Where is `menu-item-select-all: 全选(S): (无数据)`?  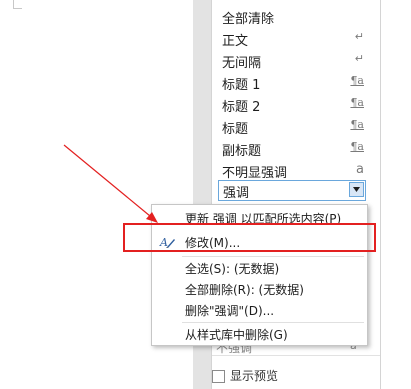
menu-item-select-all: 全选(S): (无数据) is located at coordinates (259, 268).